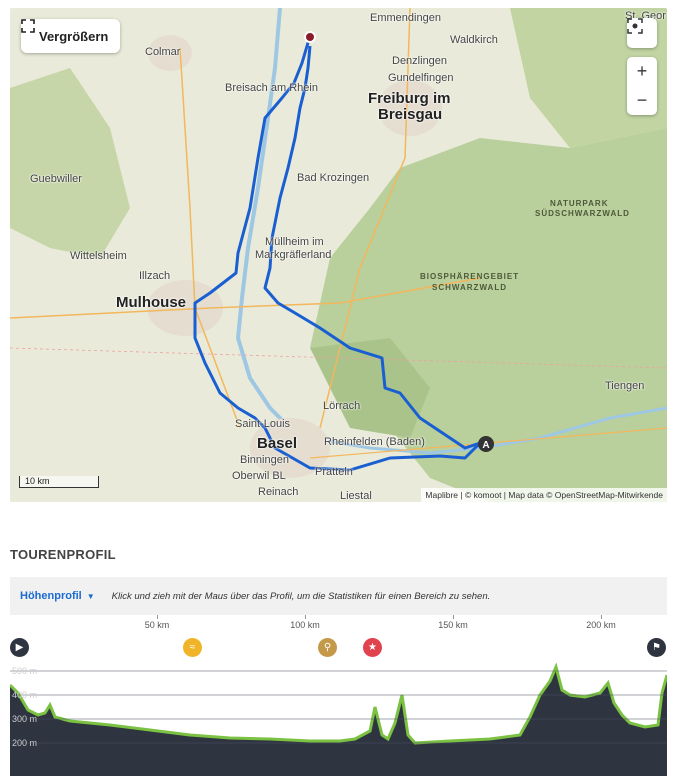  What do you see at coordinates (642, 71) in the screenshot?
I see `zoom-in-button: +` at bounding box center [642, 71].